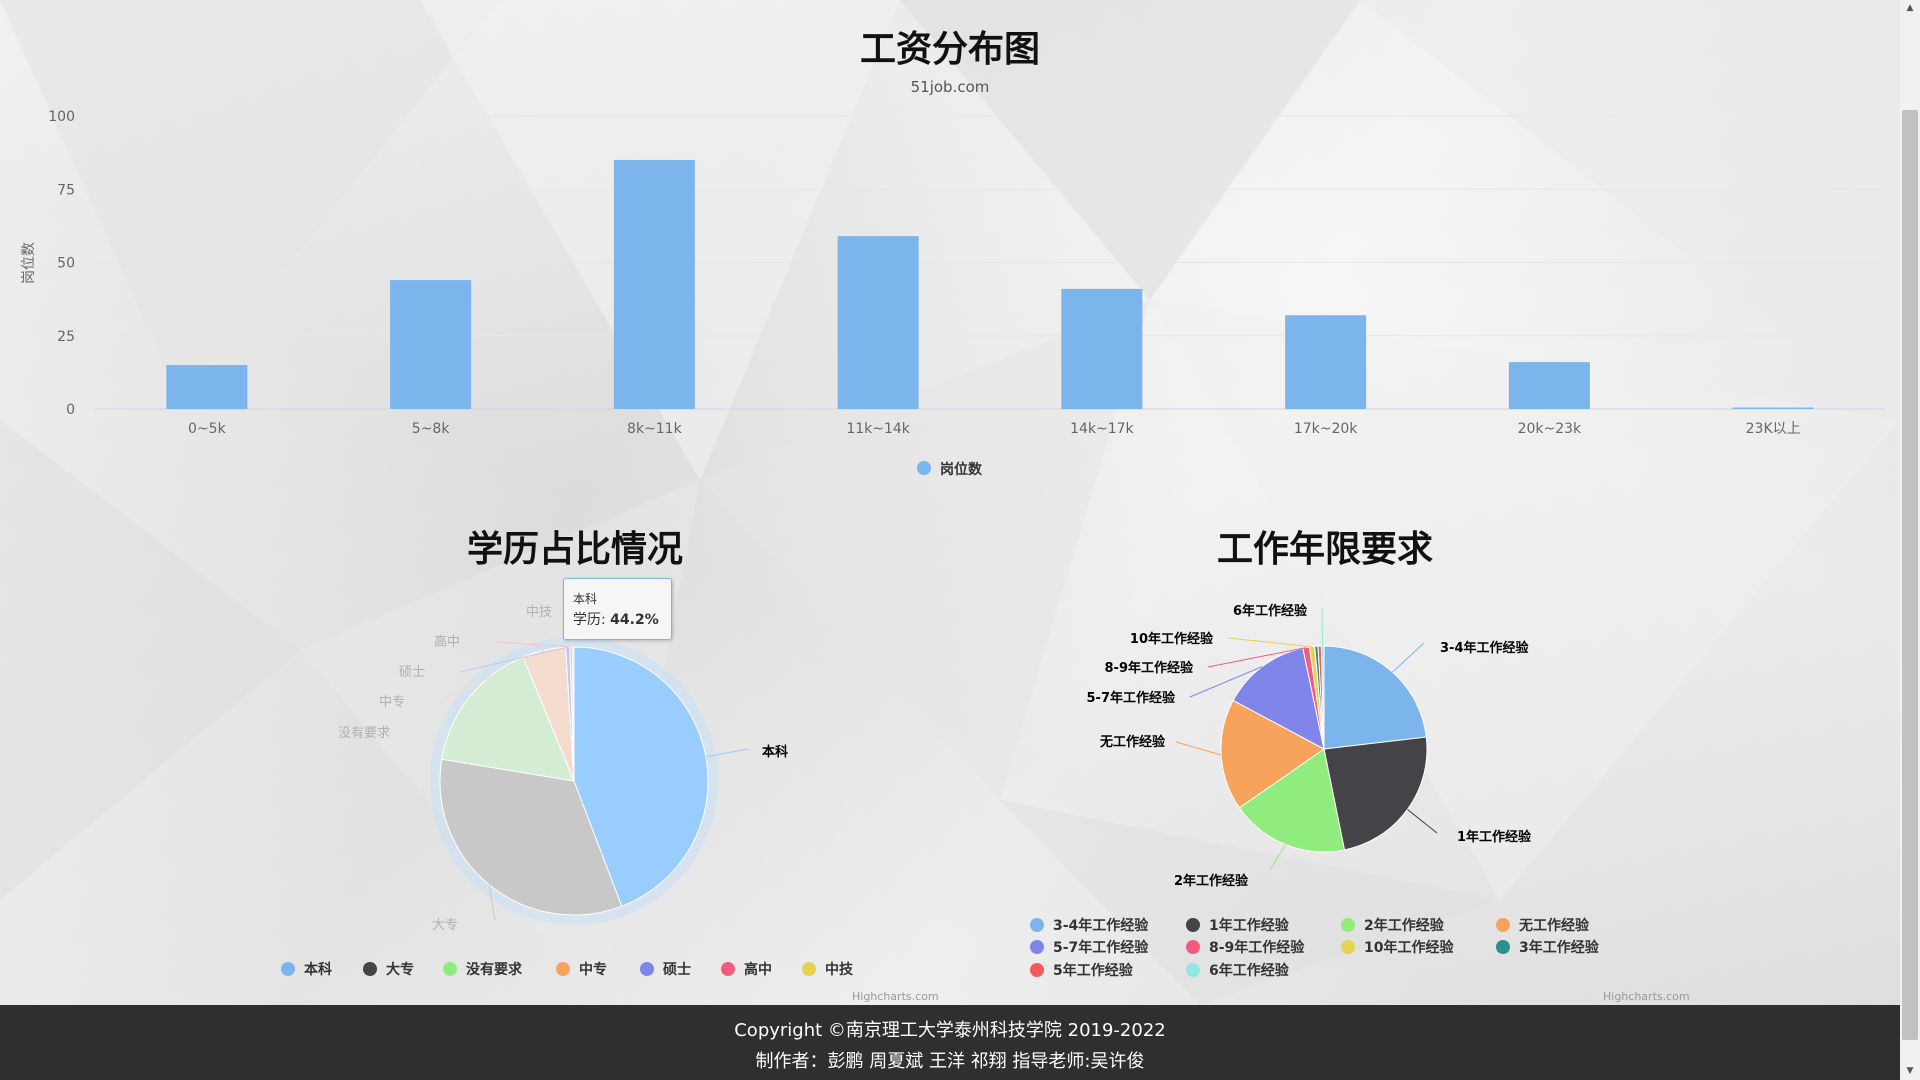 The image size is (1920, 1080). I want to click on legend-item: 本科, so click(318, 969).